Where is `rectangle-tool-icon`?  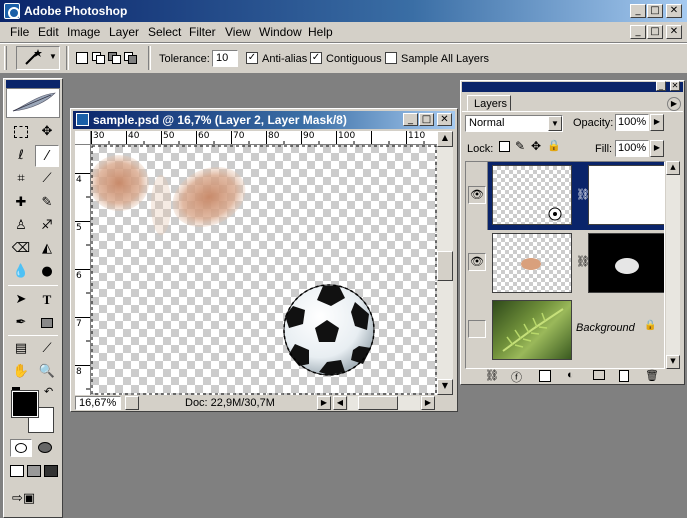 rectangle-tool-icon is located at coordinates (47, 323).